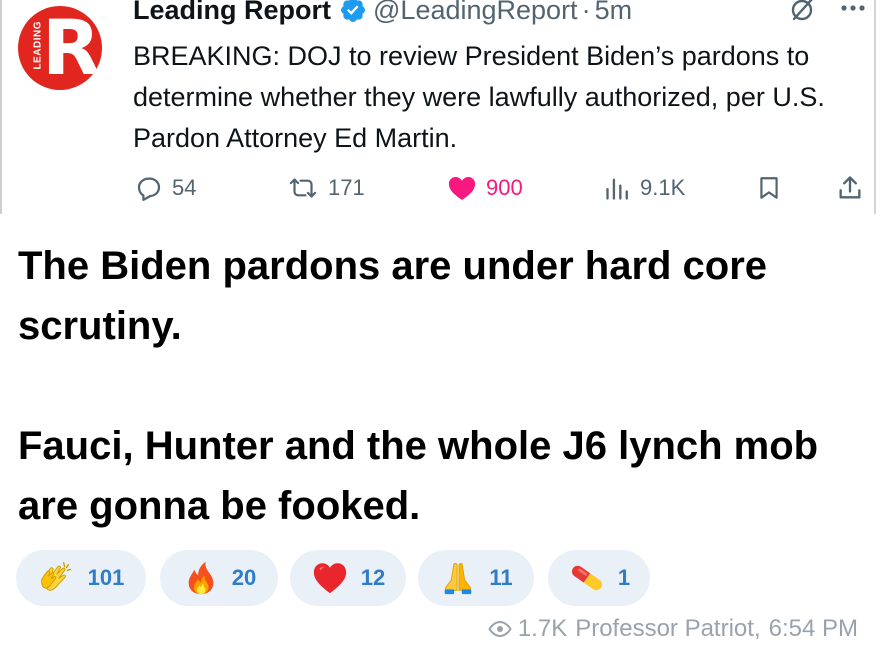 This screenshot has width=882, height=646. Describe the element at coordinates (348, 578) in the screenshot. I see `reaction-heart: 12` at that location.